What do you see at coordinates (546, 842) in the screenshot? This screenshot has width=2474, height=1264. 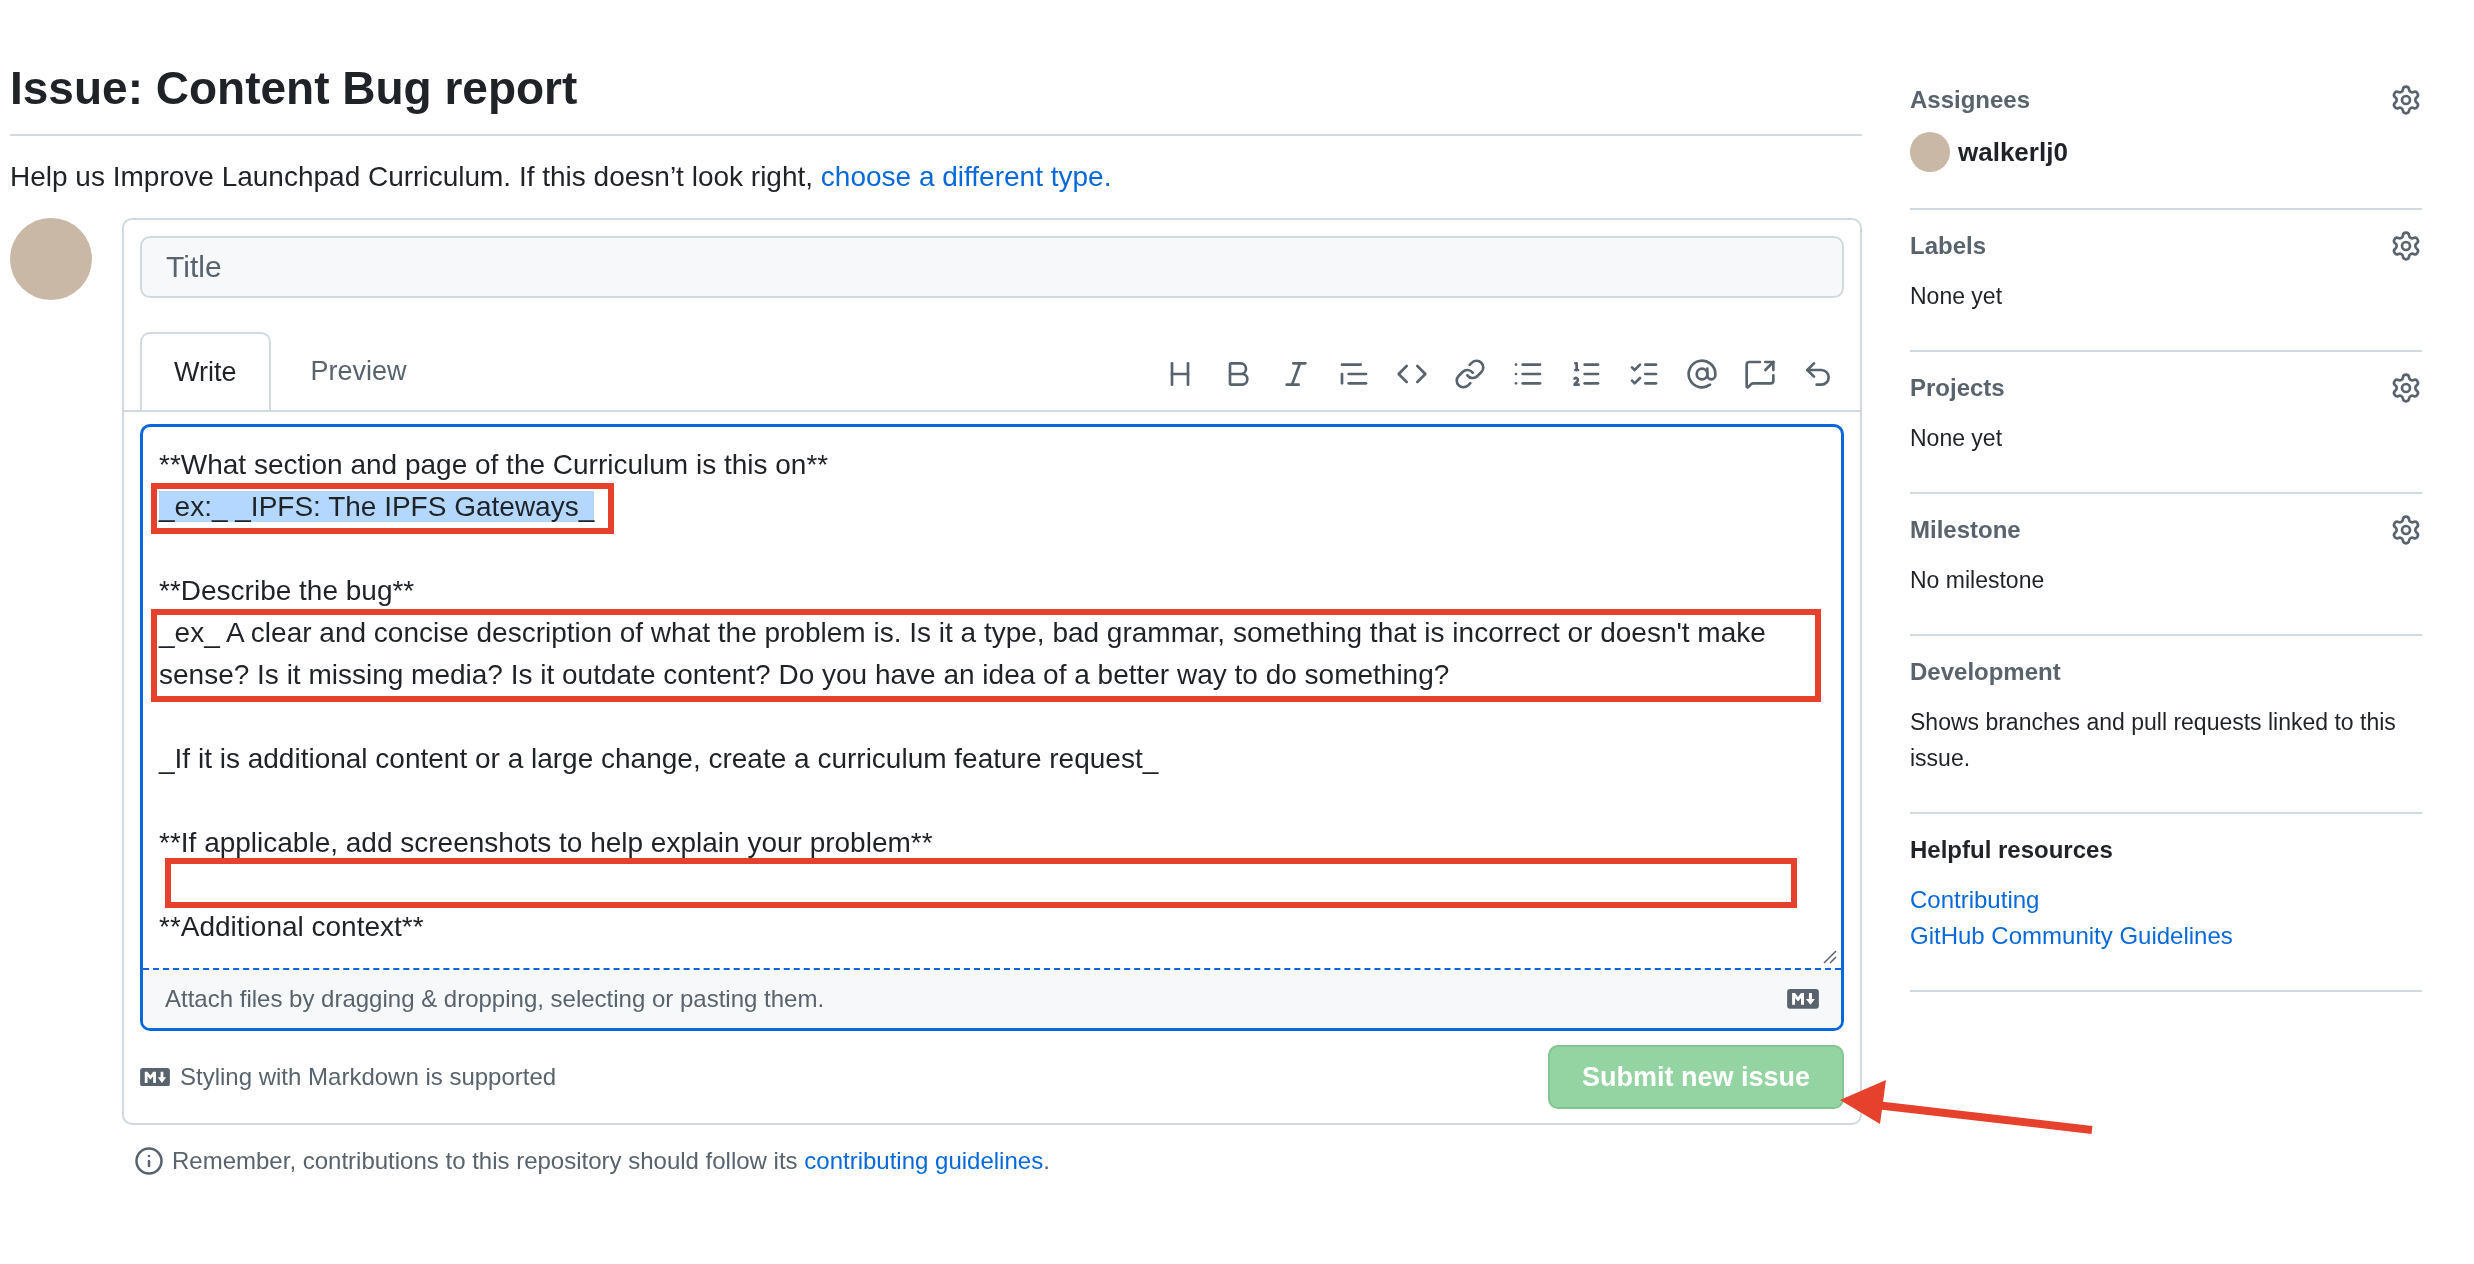 I see `editor-text-line: **If applicable, add screenshots to help explain your problem**` at bounding box center [546, 842].